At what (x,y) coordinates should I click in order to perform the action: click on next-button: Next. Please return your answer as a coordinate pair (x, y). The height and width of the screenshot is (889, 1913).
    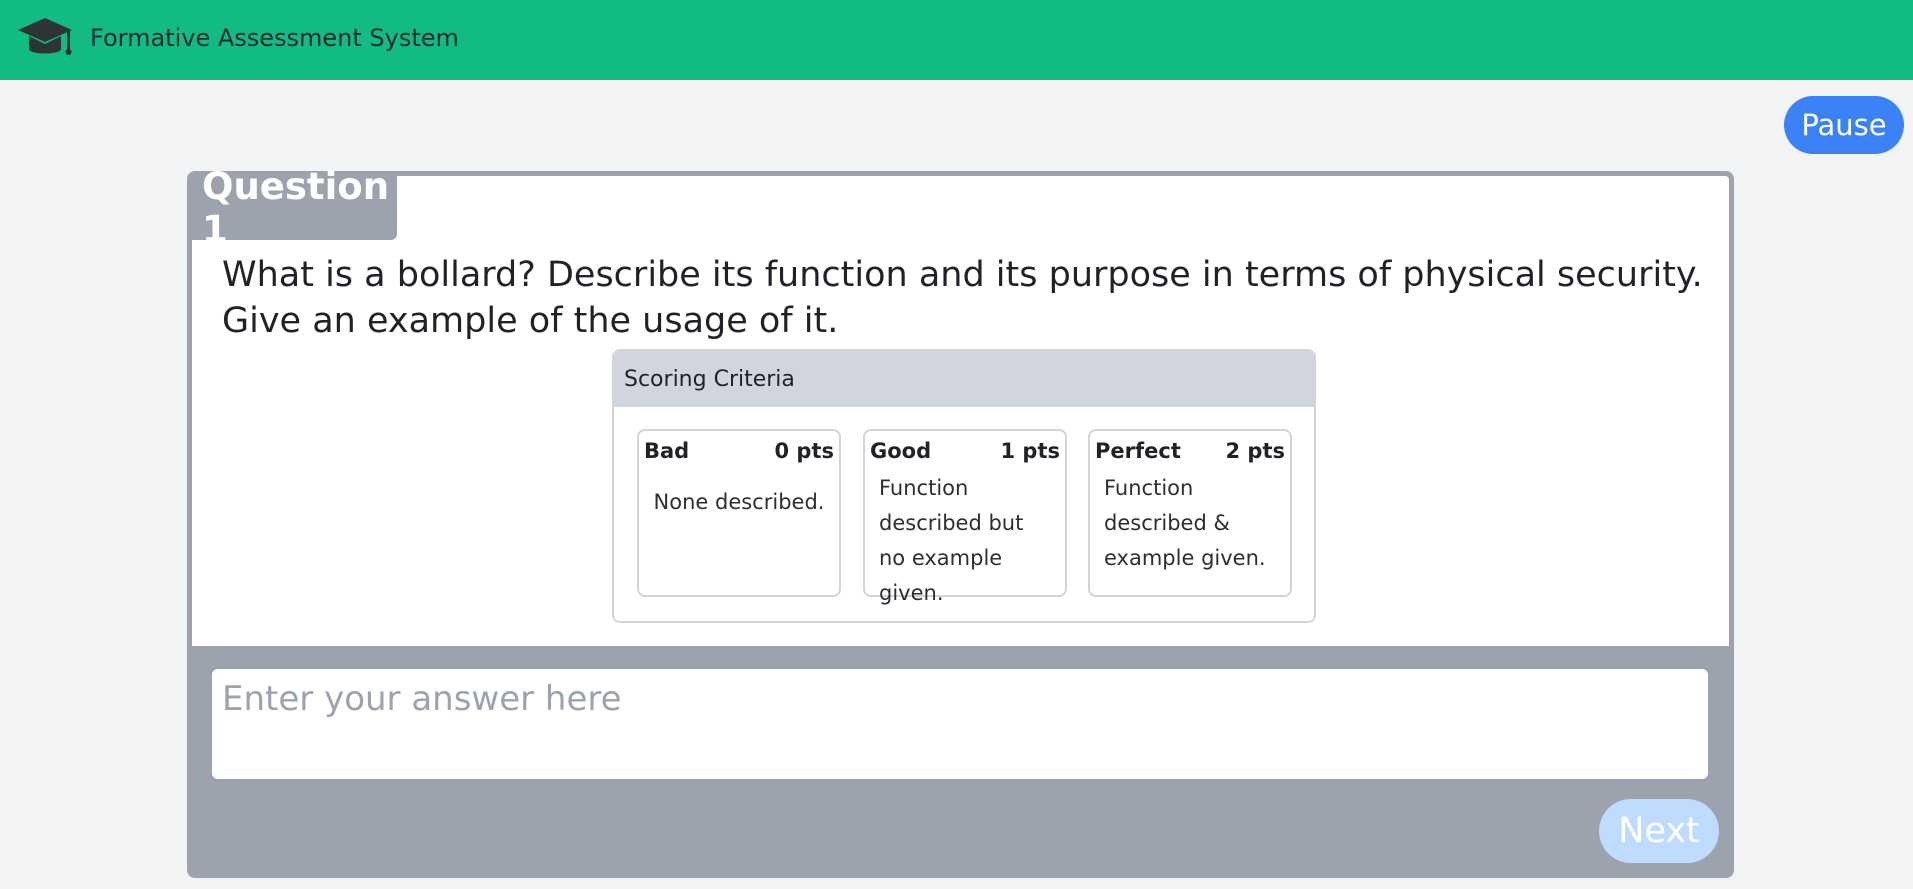
    Looking at the image, I should click on (1659, 831).